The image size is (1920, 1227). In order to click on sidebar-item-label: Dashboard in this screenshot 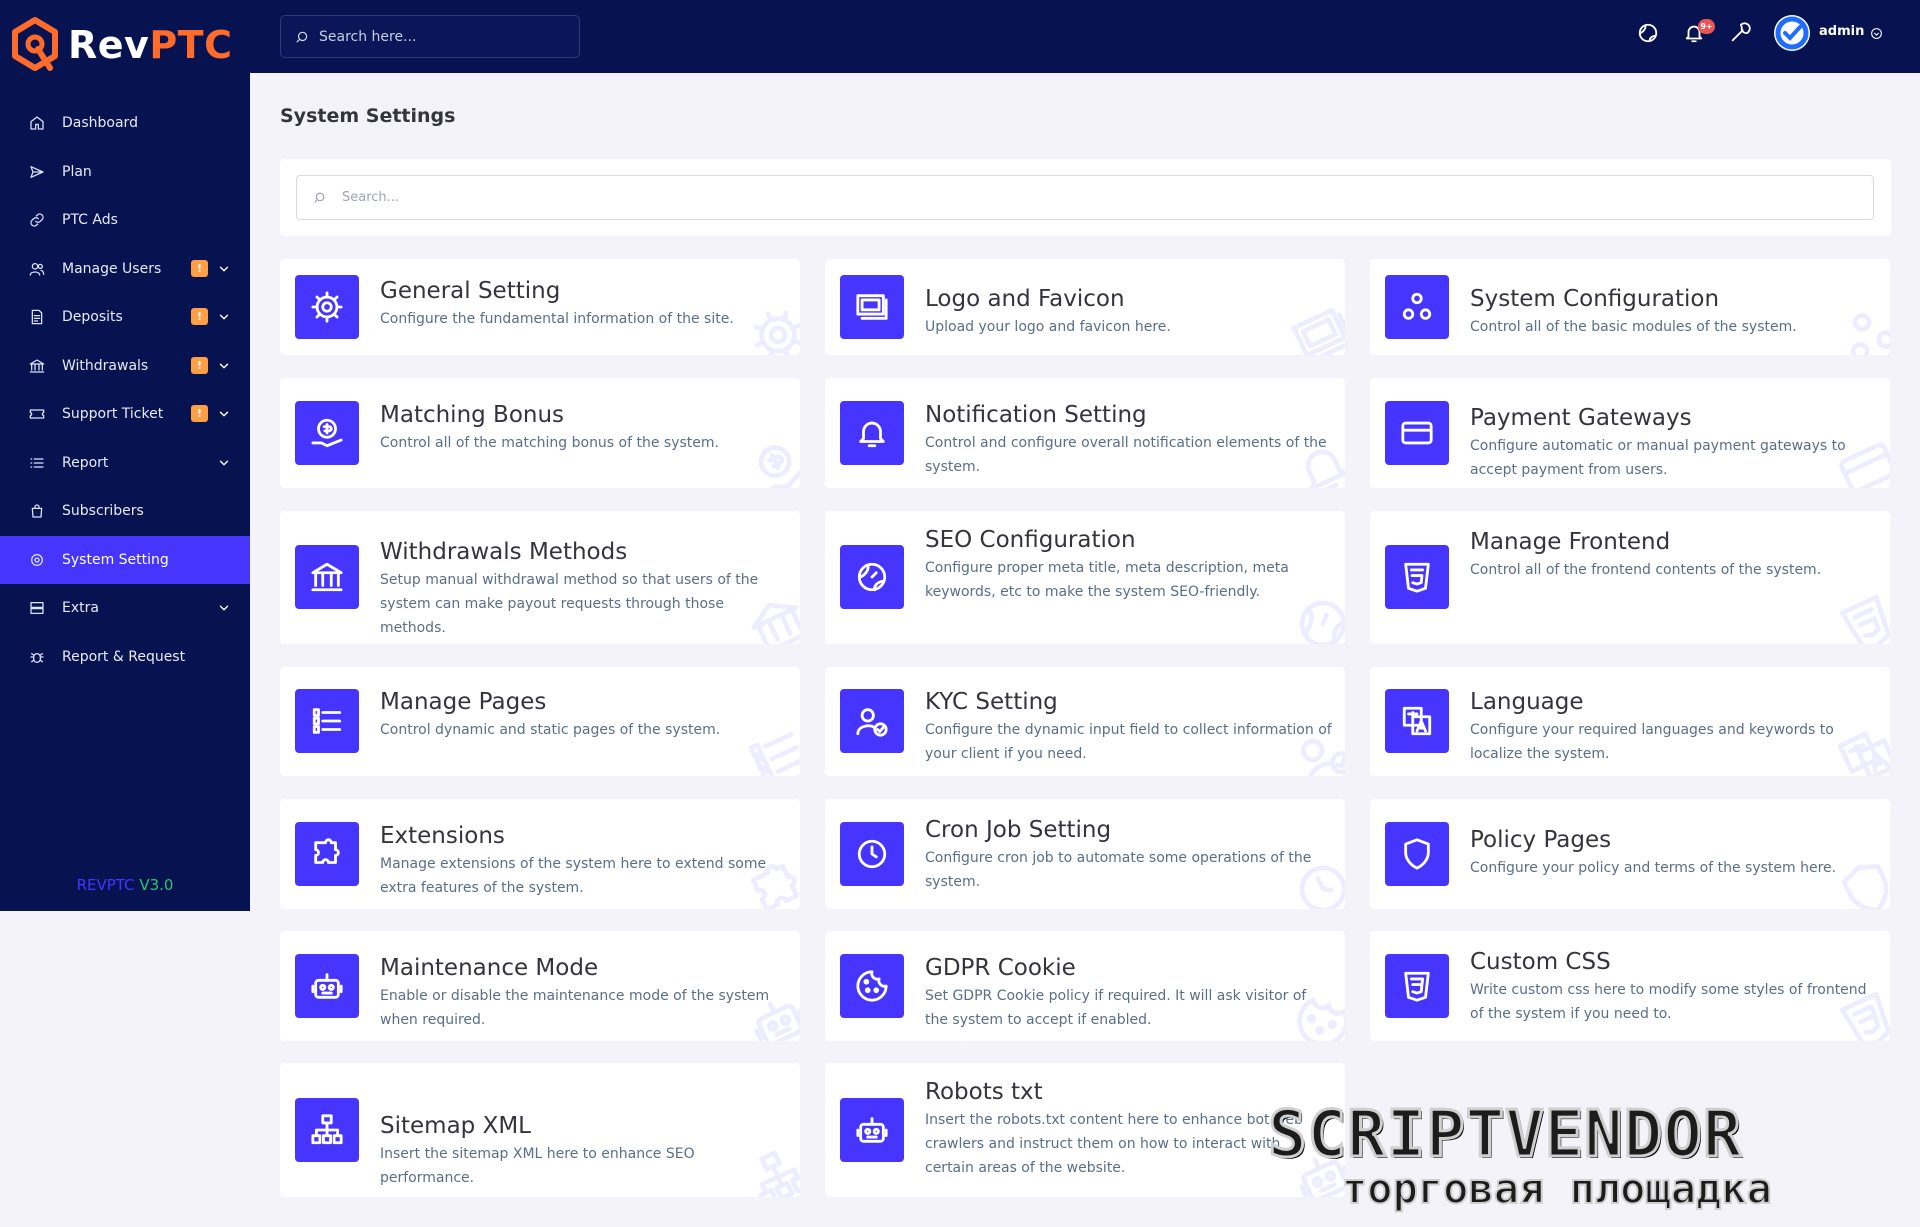, I will do `click(100, 123)`.